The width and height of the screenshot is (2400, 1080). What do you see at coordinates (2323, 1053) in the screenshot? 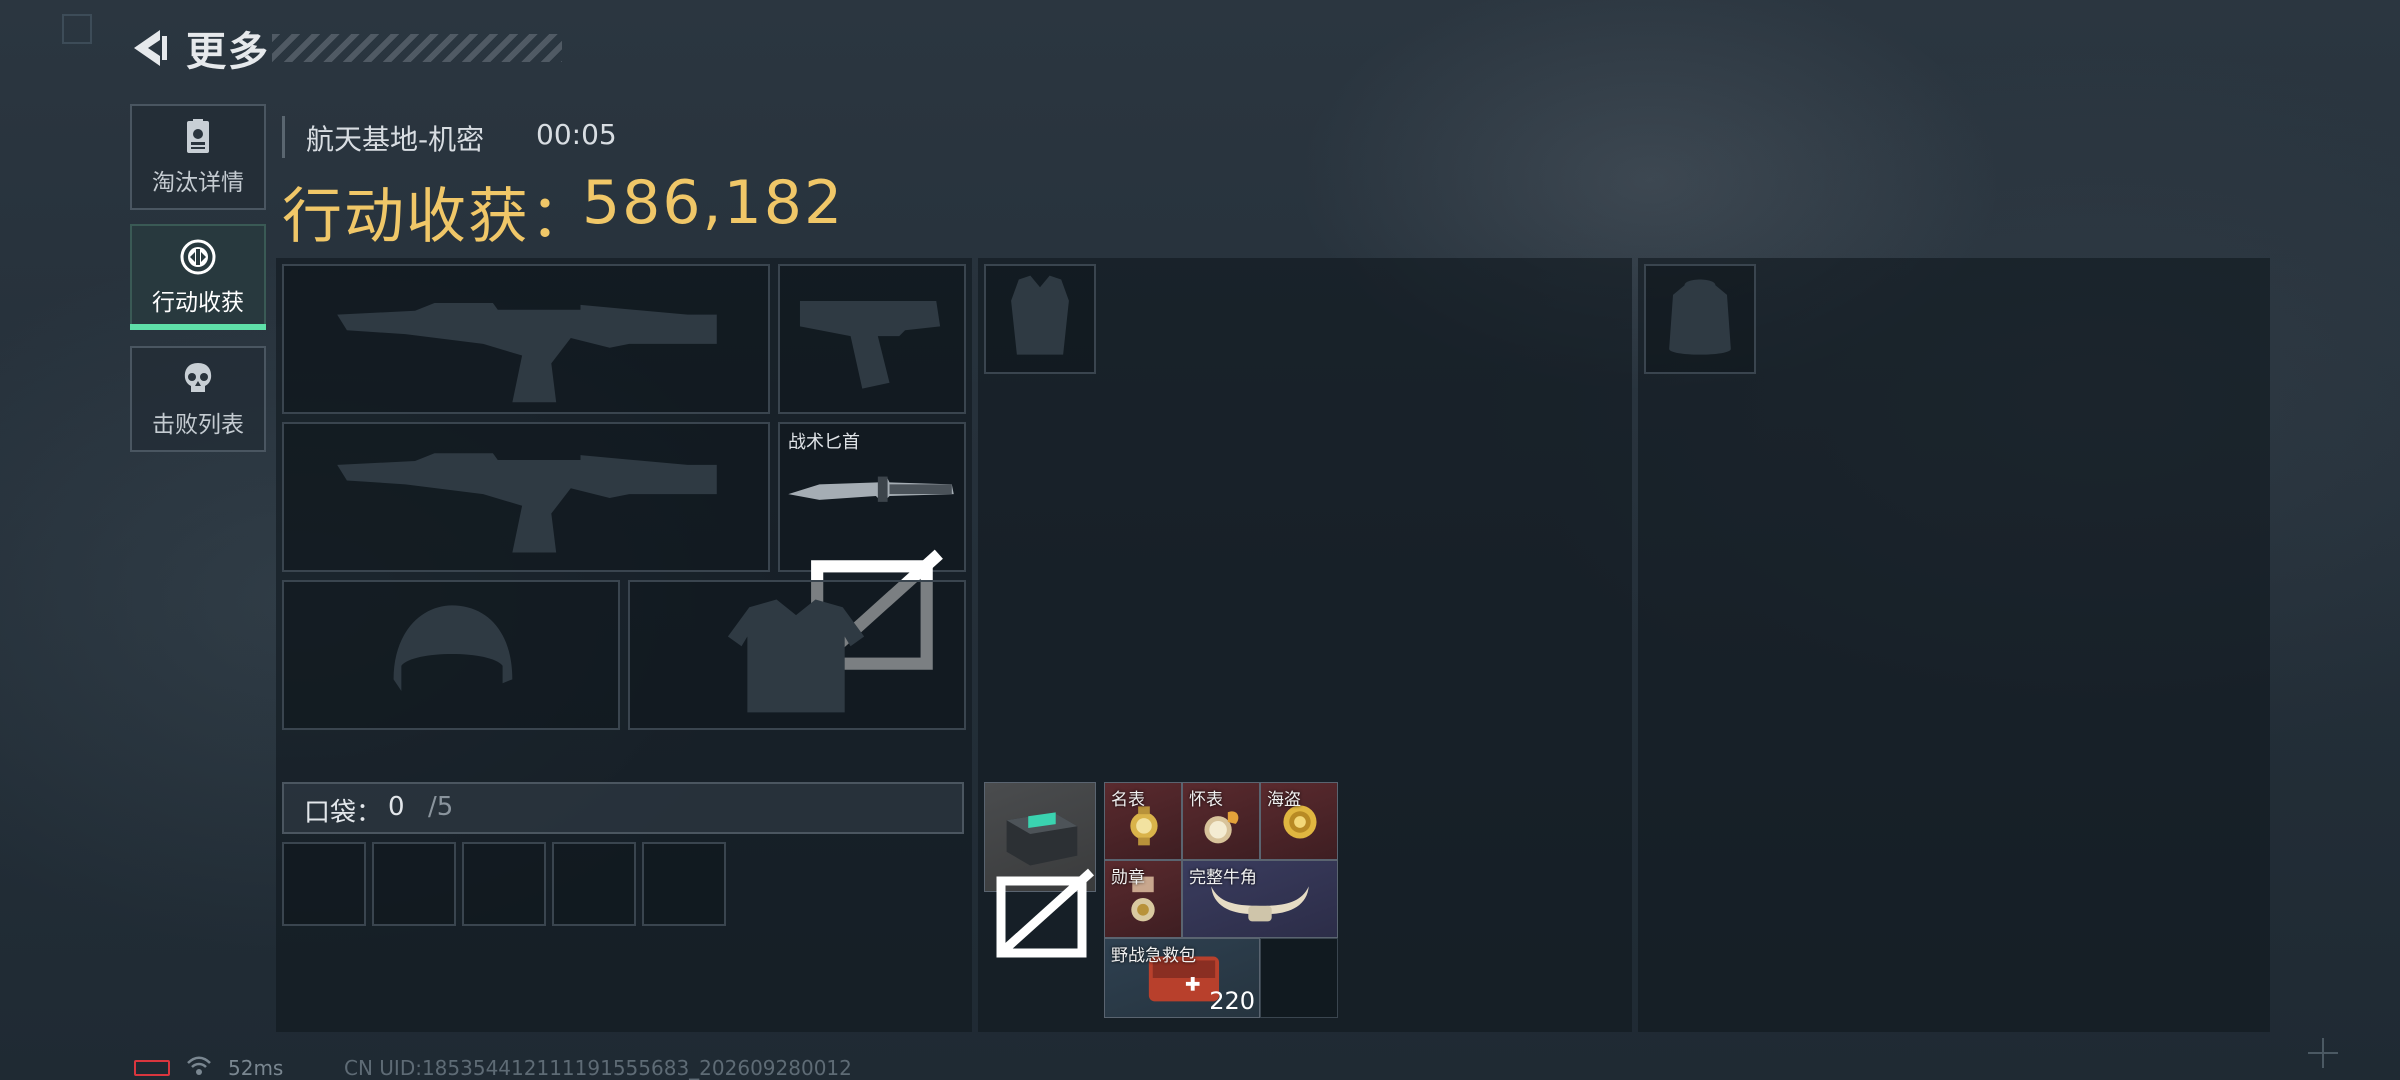
I see `plus-icon` at bounding box center [2323, 1053].